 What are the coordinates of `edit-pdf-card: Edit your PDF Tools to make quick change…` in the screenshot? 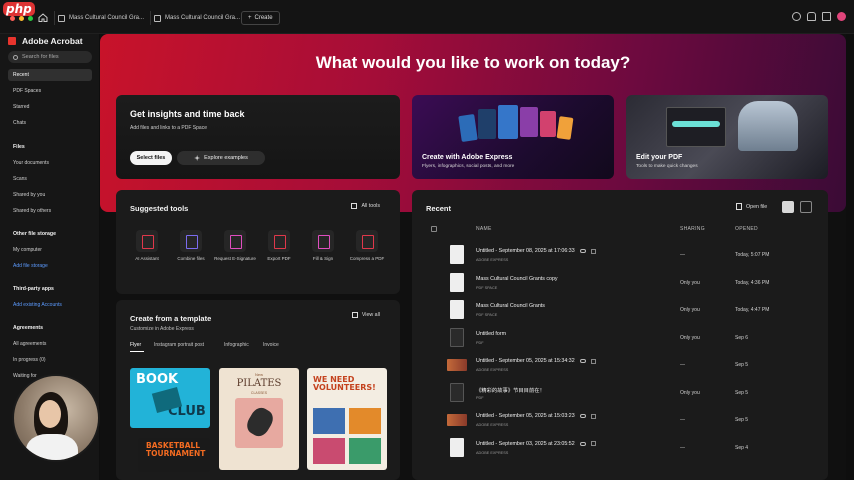 It's located at (727, 137).